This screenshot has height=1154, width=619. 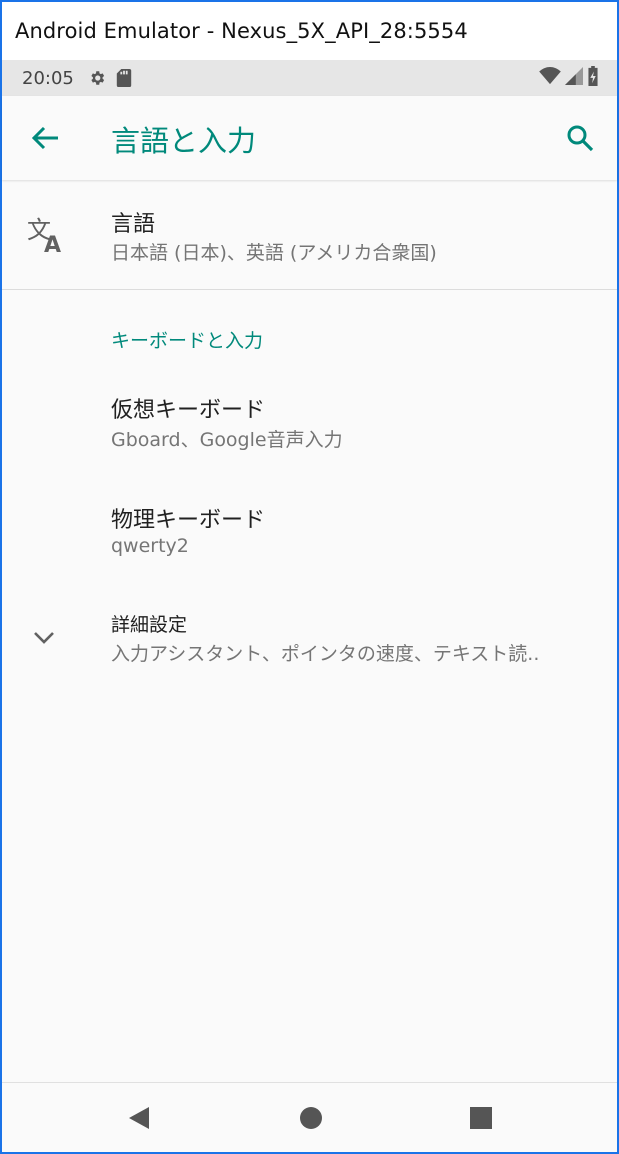 What do you see at coordinates (184, 141) in the screenshot?
I see `page-title: 言語と入力` at bounding box center [184, 141].